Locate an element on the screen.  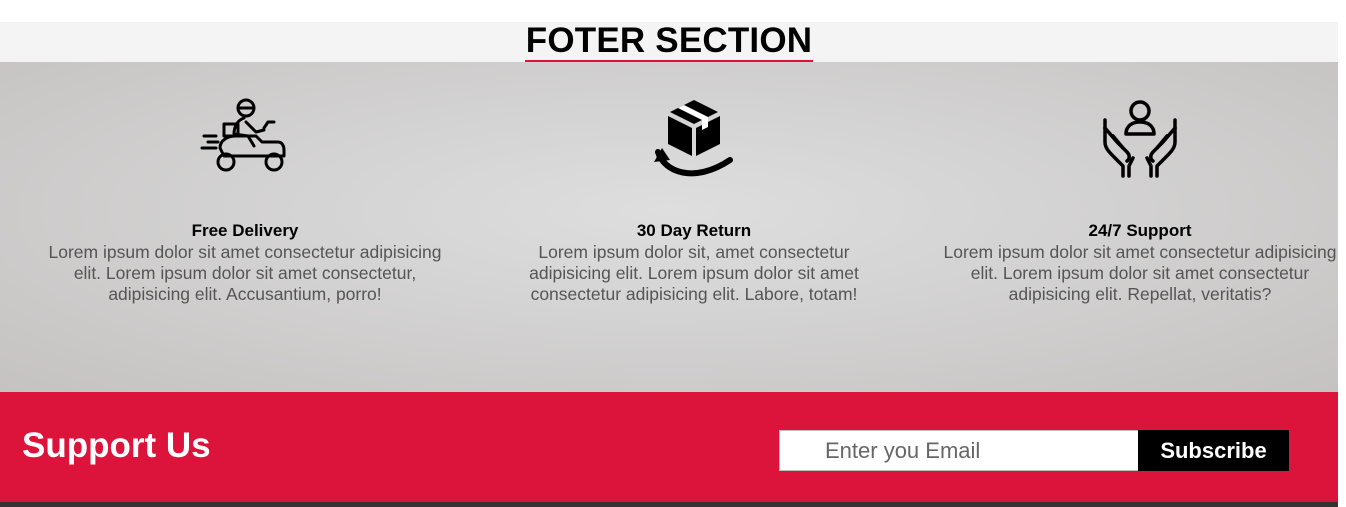
support-title: Support Us is located at coordinates (116, 445).